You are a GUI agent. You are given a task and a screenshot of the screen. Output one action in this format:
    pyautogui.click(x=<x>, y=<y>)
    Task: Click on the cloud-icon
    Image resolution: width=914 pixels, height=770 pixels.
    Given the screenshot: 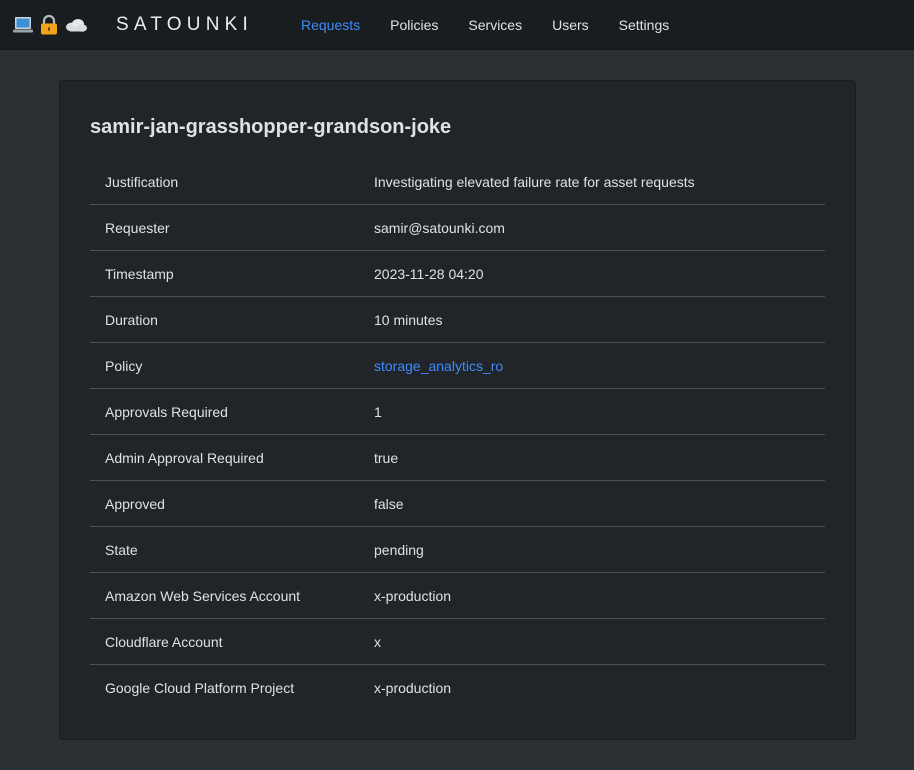 What is the action you would take?
    pyautogui.click(x=76, y=25)
    